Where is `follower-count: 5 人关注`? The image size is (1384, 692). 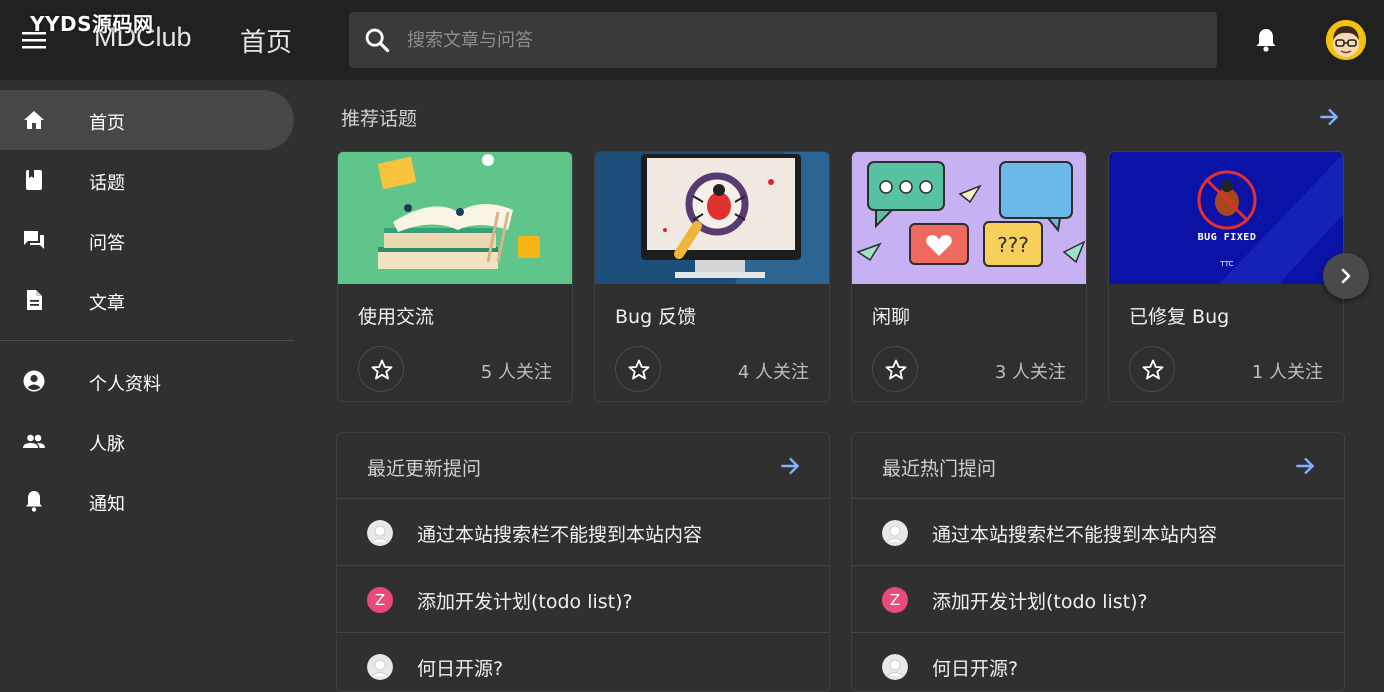 follower-count: 5 人关注 is located at coordinates (516, 372).